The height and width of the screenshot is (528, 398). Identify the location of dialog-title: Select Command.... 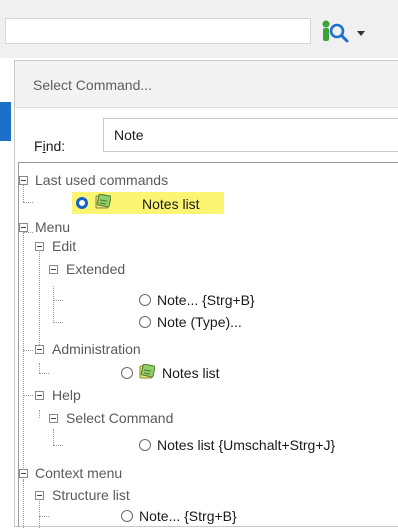
(93, 85).